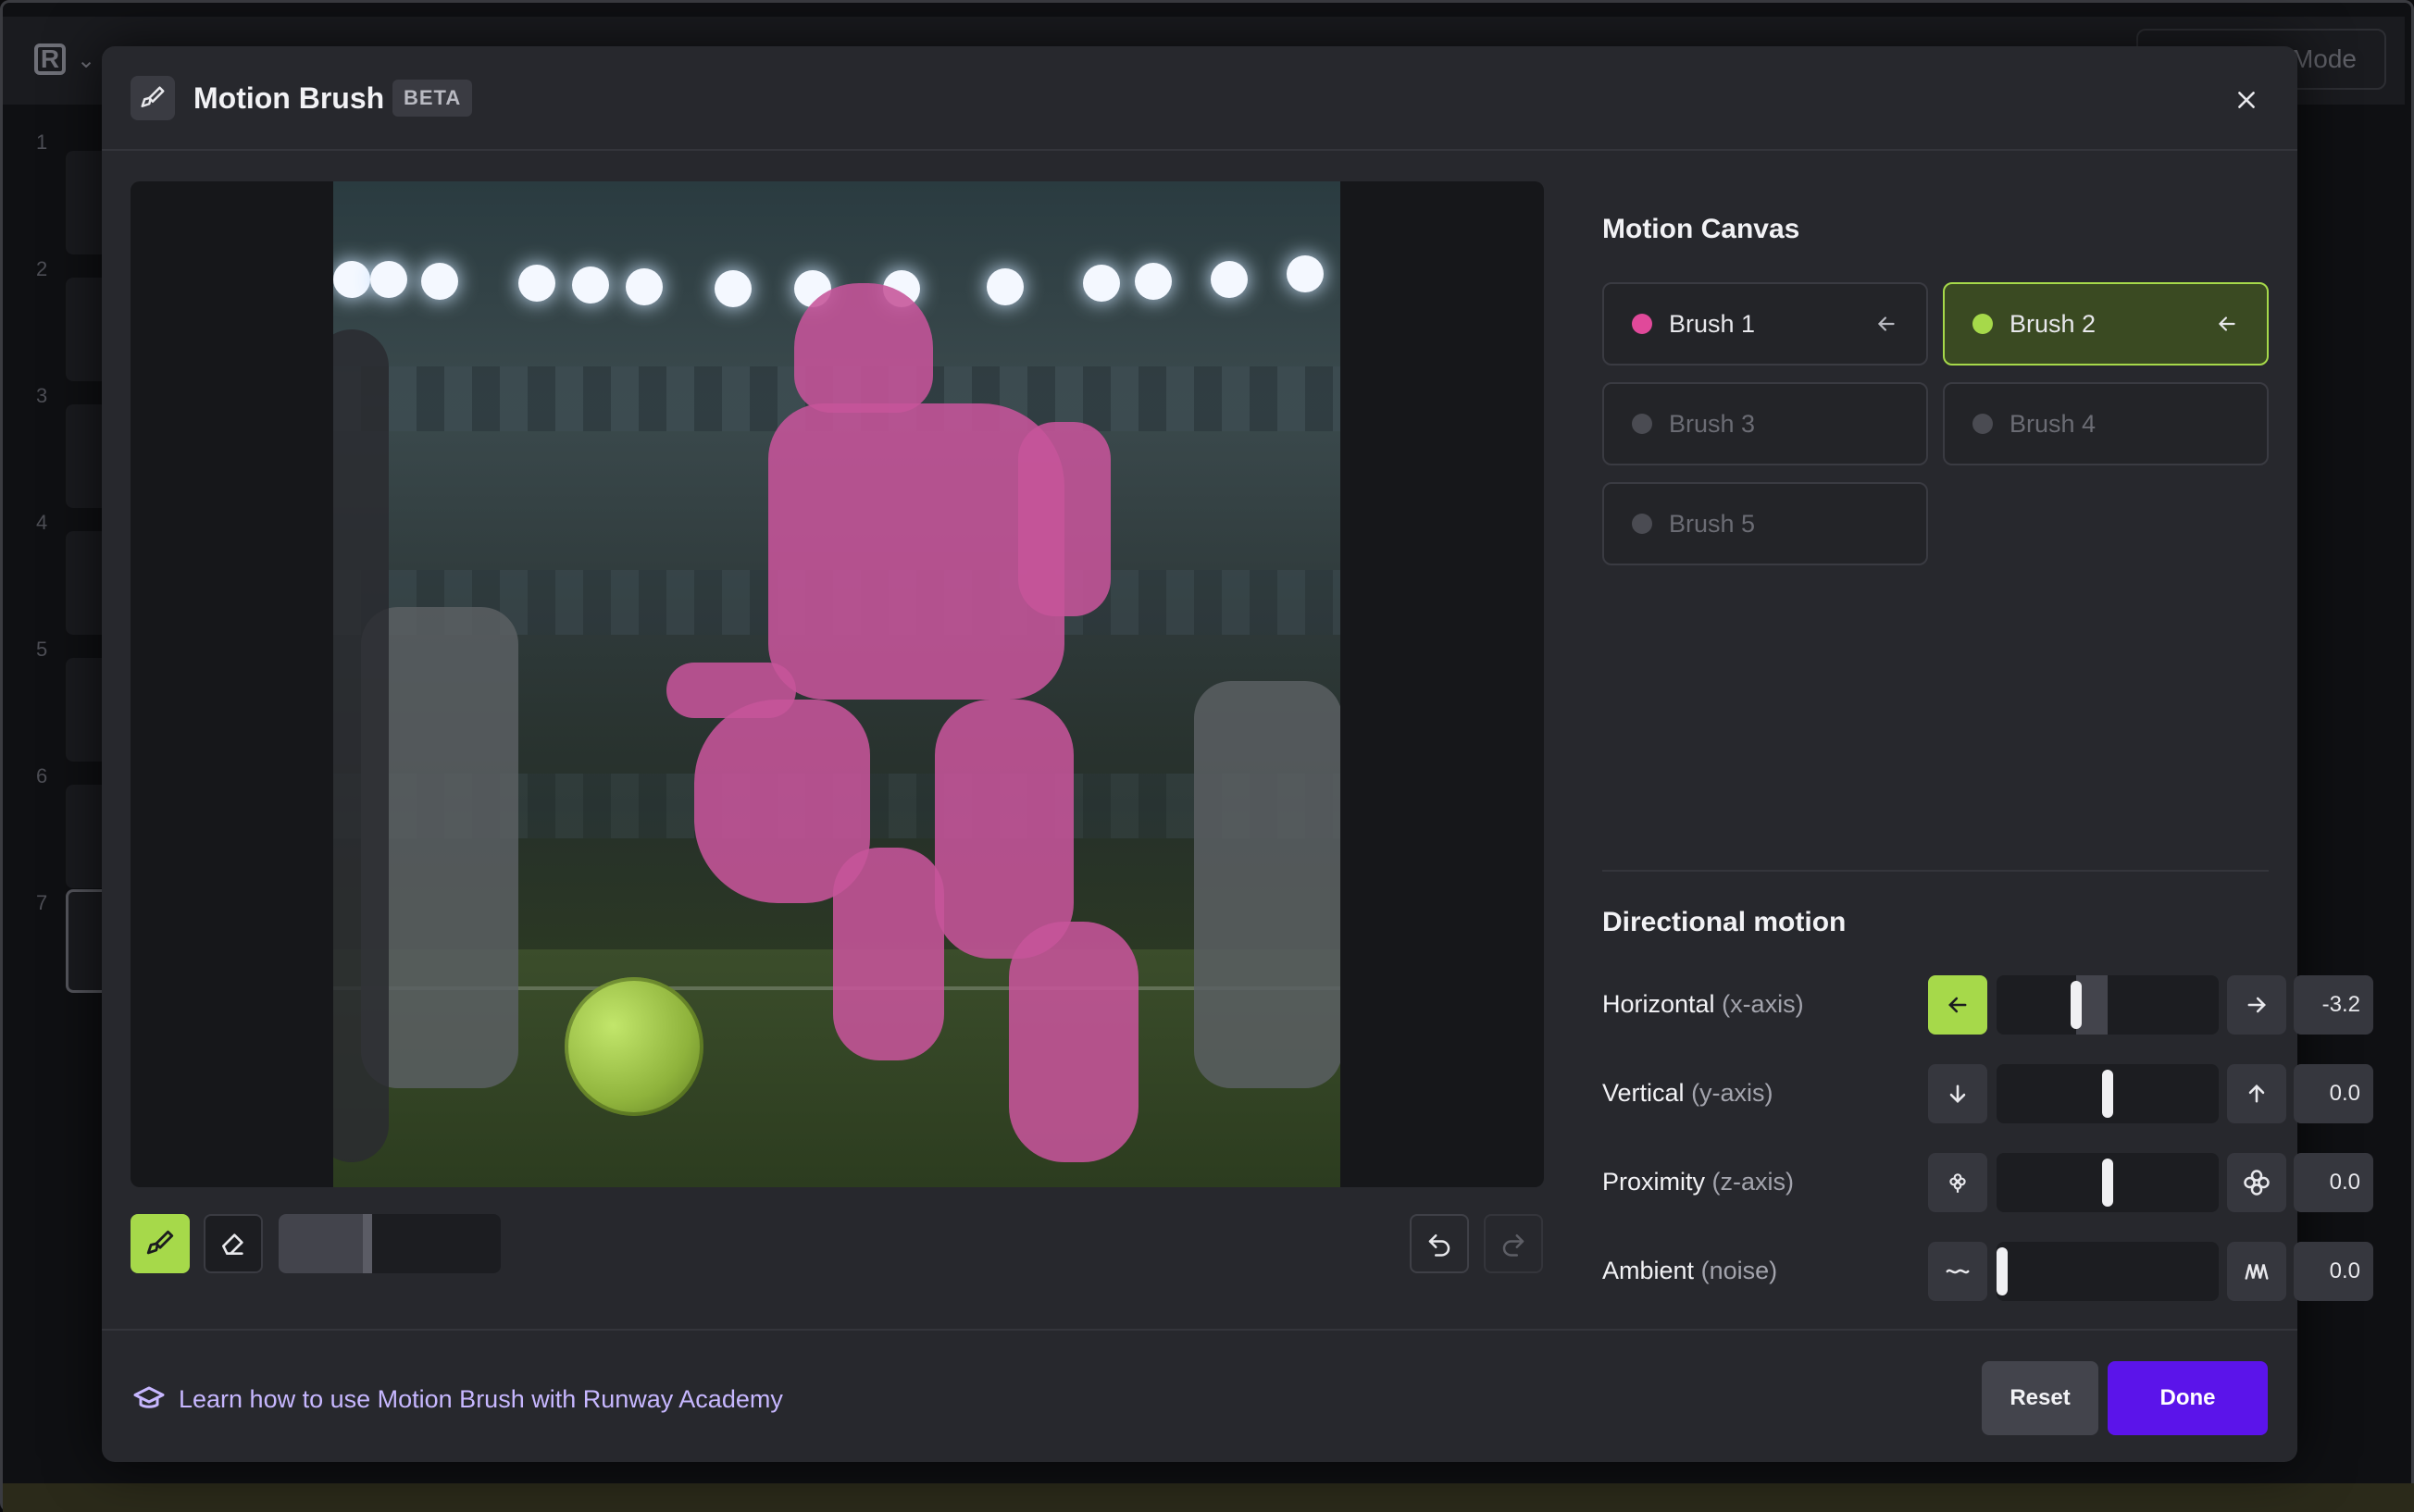 The width and height of the screenshot is (2414, 1512). Describe the element at coordinates (1712, 423) in the screenshot. I see `brush-label: Brush 3` at that location.